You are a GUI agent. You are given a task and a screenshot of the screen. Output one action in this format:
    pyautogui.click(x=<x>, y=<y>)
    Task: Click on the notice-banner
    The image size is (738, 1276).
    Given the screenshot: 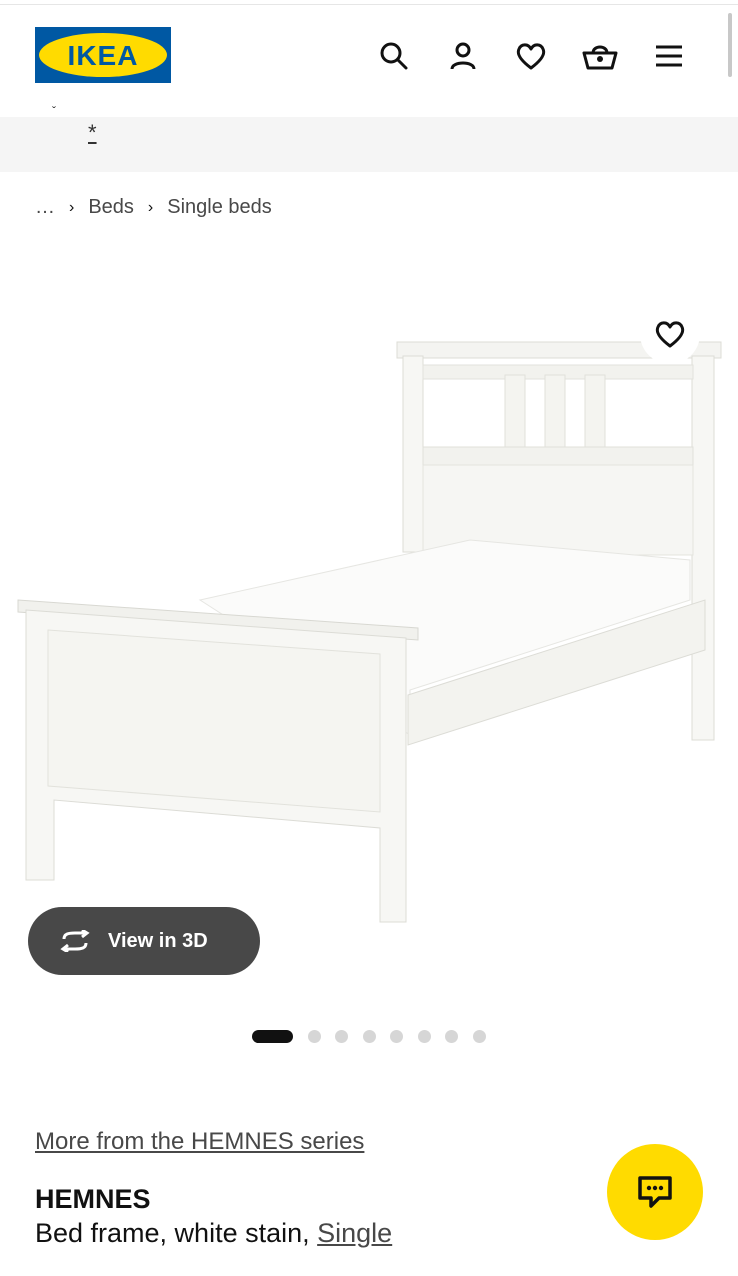 What is the action you would take?
    pyautogui.click(x=369, y=144)
    